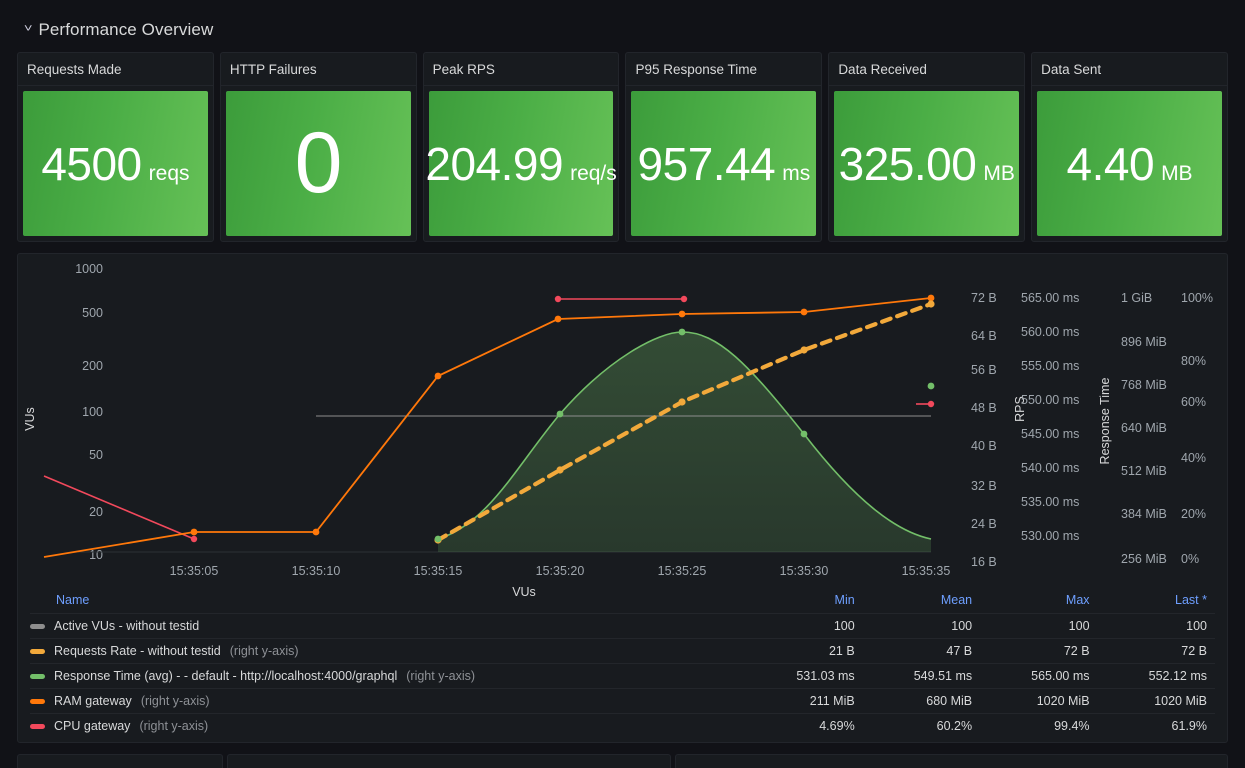  I want to click on svg-text: 16 B, so click(984, 562).